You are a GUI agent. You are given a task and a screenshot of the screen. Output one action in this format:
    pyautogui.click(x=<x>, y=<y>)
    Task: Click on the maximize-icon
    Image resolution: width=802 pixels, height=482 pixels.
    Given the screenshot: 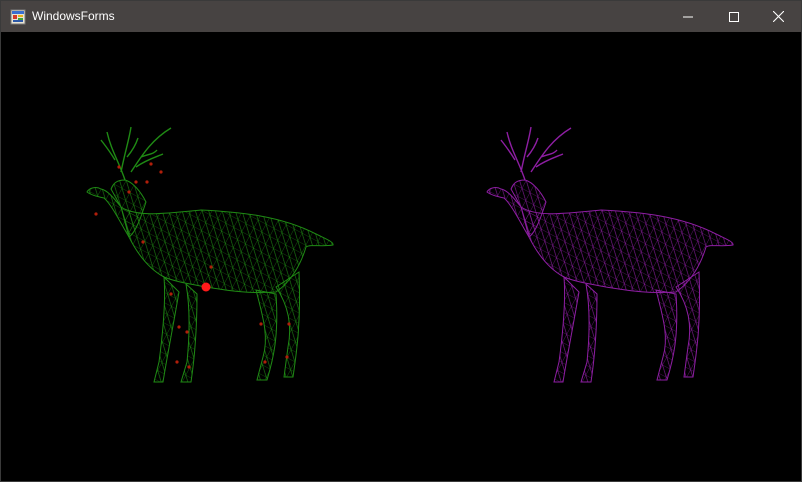 What is the action you would take?
    pyautogui.click(x=734, y=16)
    